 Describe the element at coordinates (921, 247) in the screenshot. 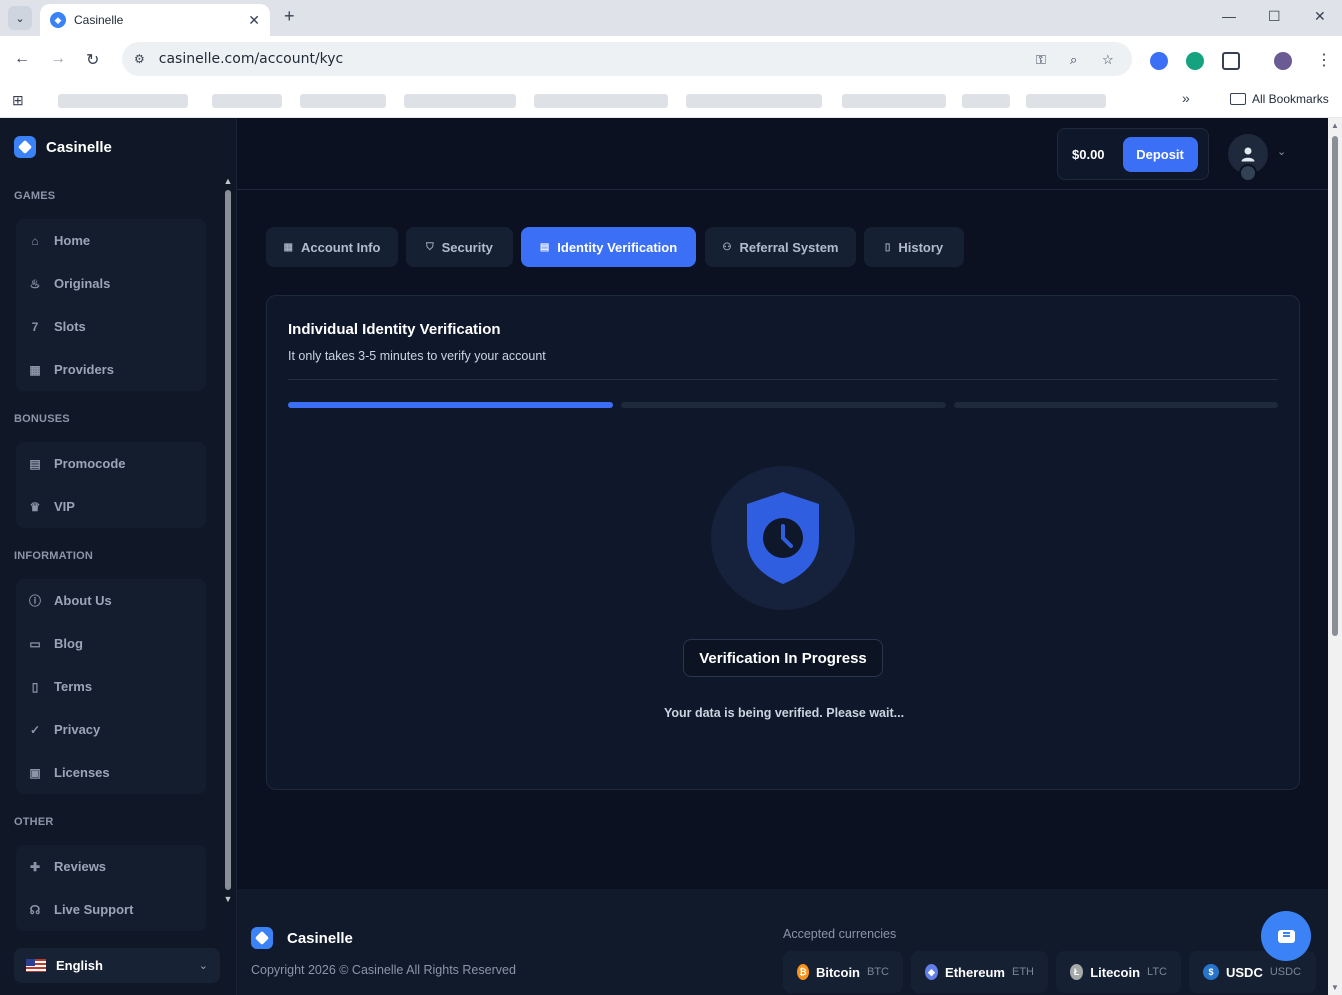

I see `tab-label: History` at that location.